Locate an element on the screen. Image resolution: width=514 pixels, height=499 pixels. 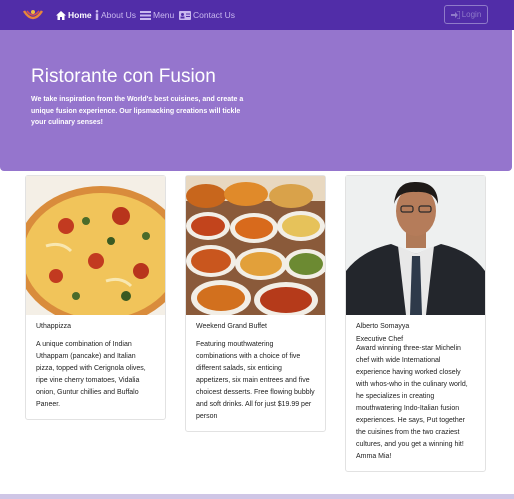
nav-about-label: About Us is located at coordinates (118, 15).